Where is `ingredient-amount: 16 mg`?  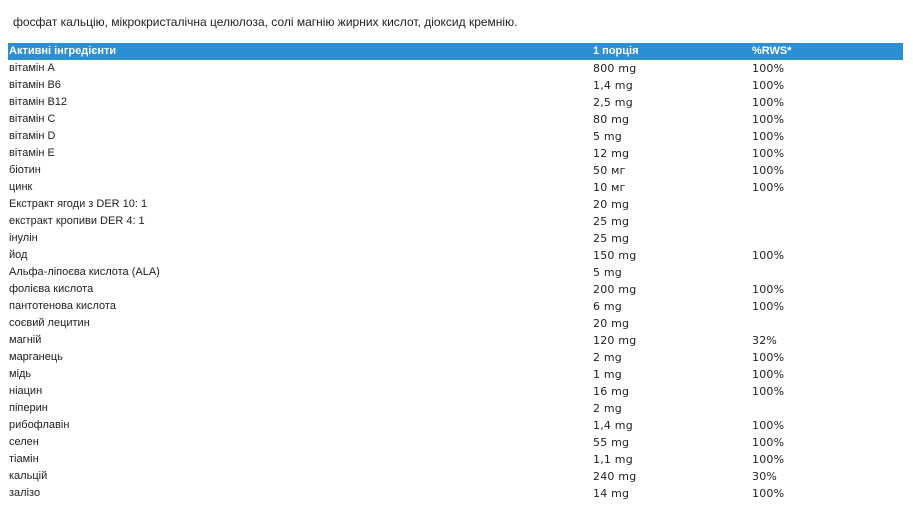
ingredient-amount: 16 mg is located at coordinates (611, 391).